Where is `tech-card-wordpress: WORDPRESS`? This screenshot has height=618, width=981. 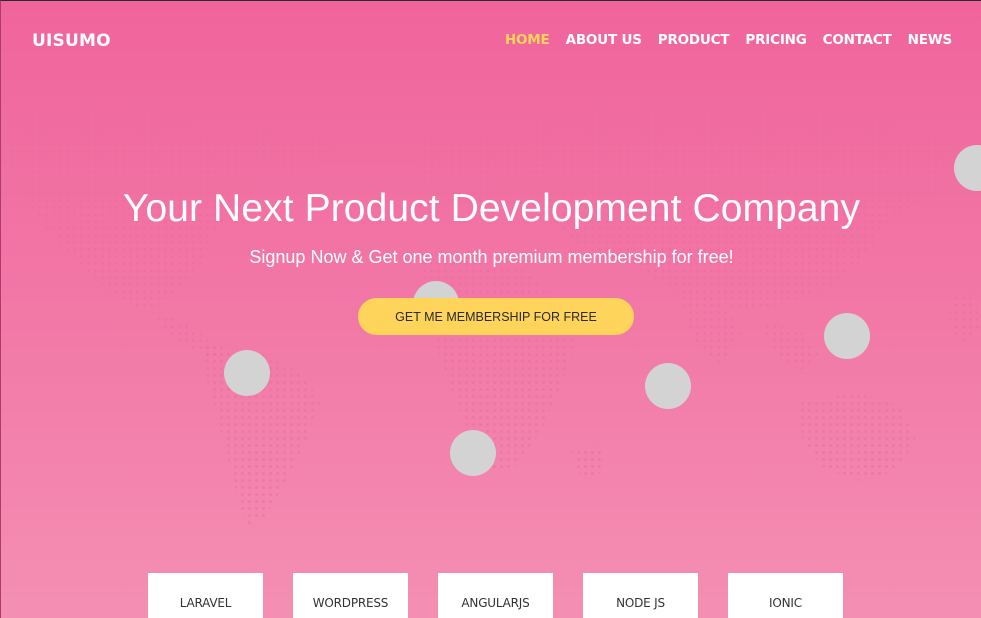
tech-card-wordpress: WORDPRESS is located at coordinates (350, 595).